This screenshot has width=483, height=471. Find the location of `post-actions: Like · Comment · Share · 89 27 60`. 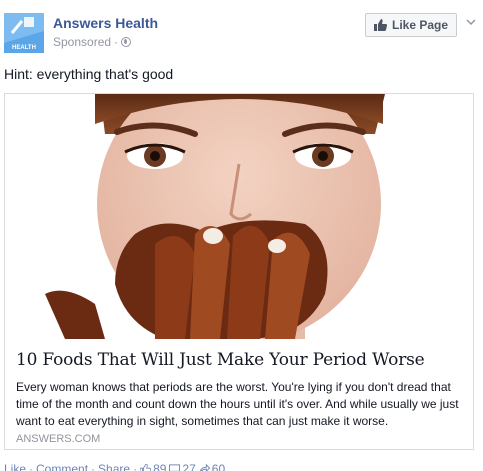

post-actions: Like · Comment · Share · 89 27 60 is located at coordinates (114, 466).